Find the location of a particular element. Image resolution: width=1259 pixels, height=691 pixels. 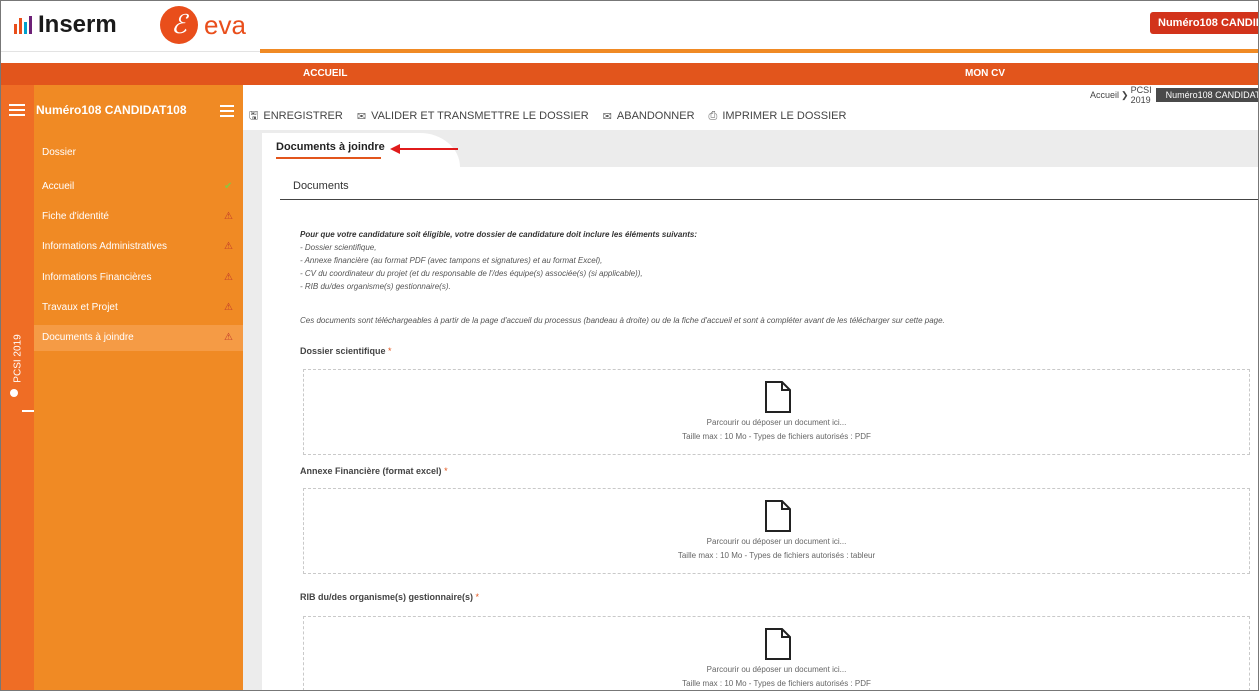

rail-campaign-label: PCSI 2019 is located at coordinates (18, 358).